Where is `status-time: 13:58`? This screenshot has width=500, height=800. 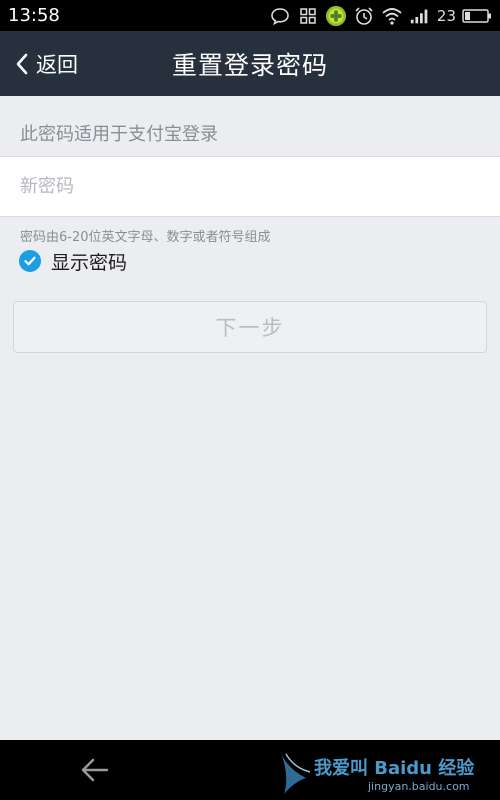
status-time: 13:58 is located at coordinates (34, 15).